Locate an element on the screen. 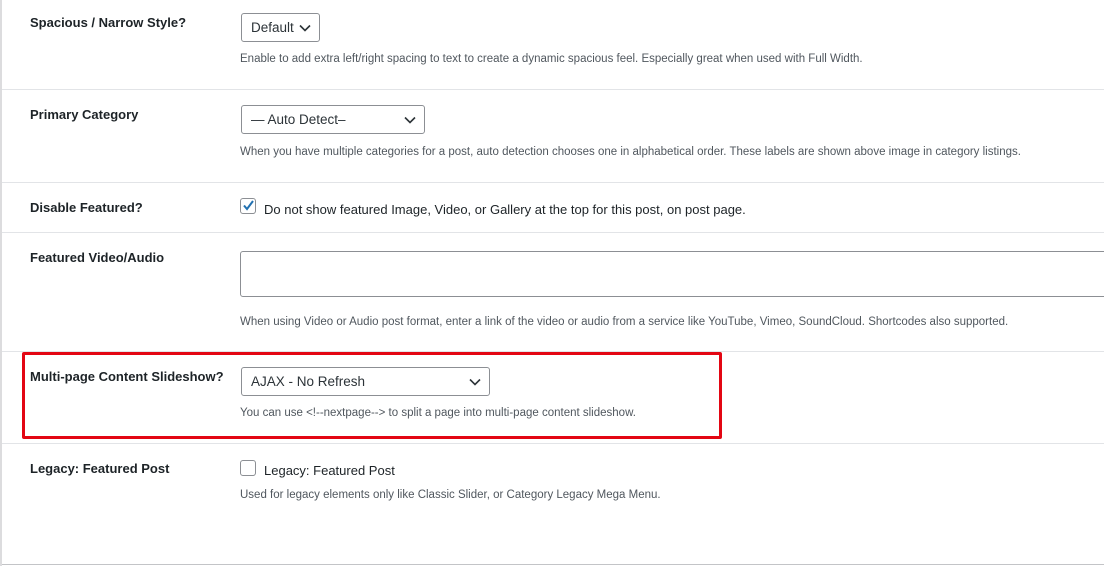 Image resolution: width=1104 pixels, height=566 pixels. select-value: Default is located at coordinates (272, 27).